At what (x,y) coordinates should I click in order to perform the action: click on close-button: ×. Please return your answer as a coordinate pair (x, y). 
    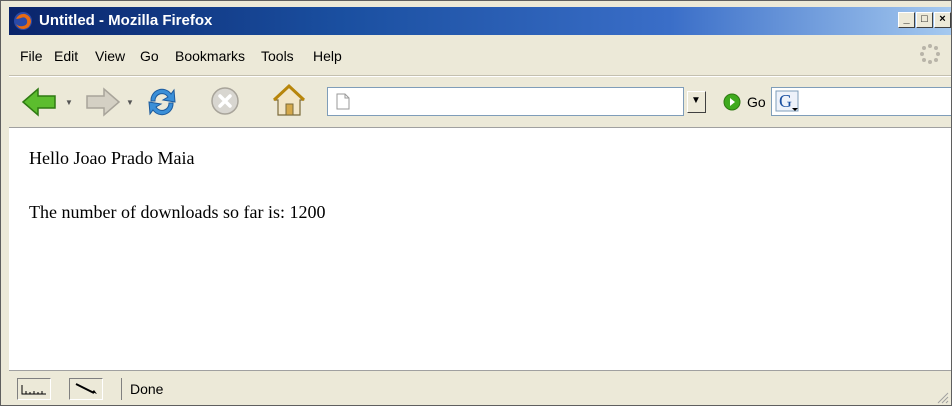
    Looking at the image, I should click on (942, 20).